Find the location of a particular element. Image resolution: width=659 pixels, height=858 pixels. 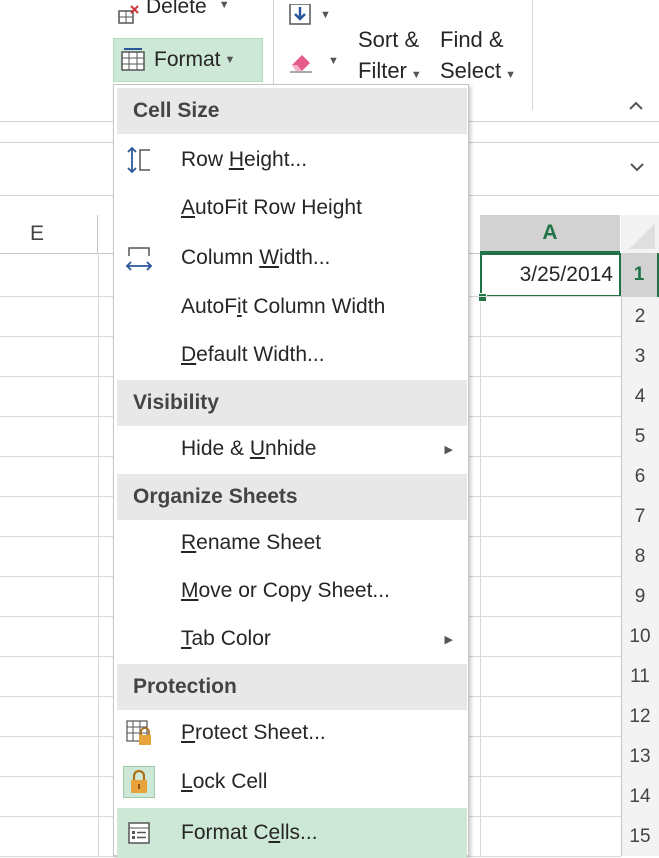

format-button: Format ▼ is located at coordinates (188, 60).